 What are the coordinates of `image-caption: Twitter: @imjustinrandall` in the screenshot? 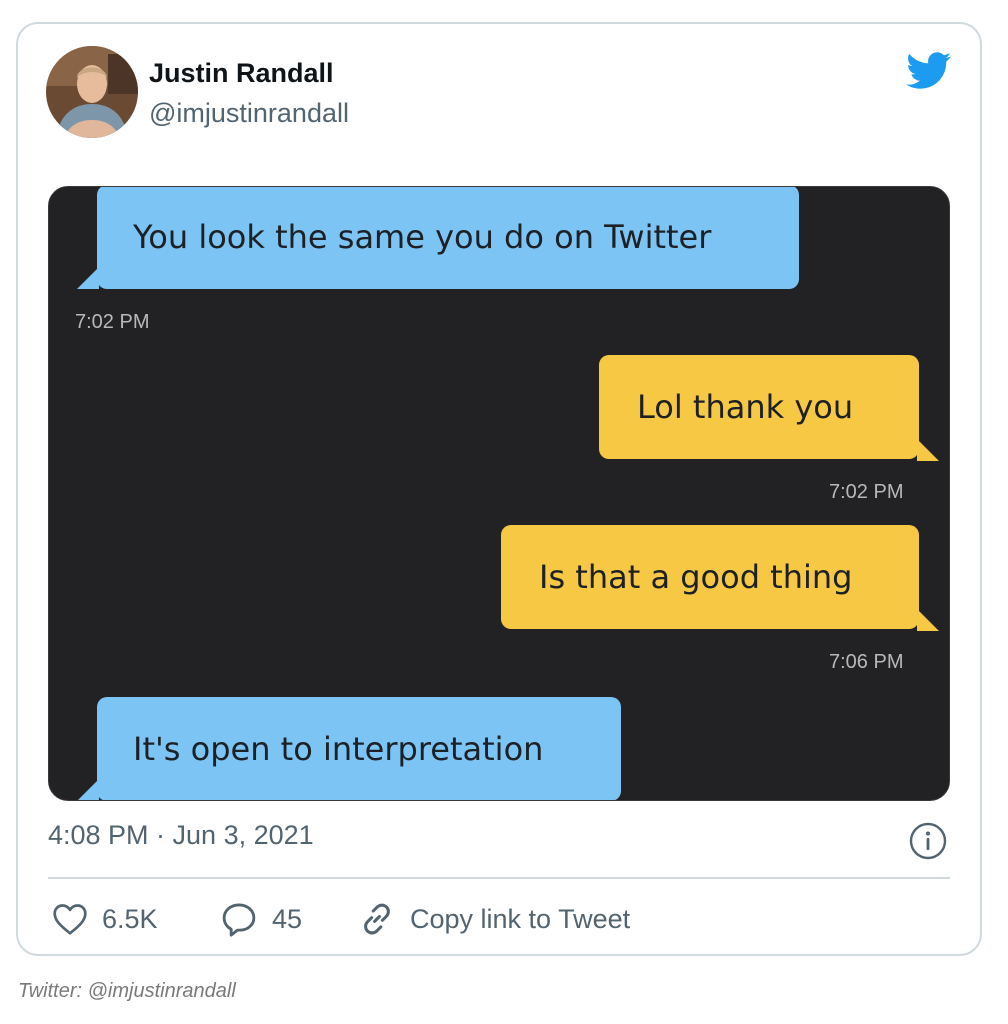 It's located at (127, 991).